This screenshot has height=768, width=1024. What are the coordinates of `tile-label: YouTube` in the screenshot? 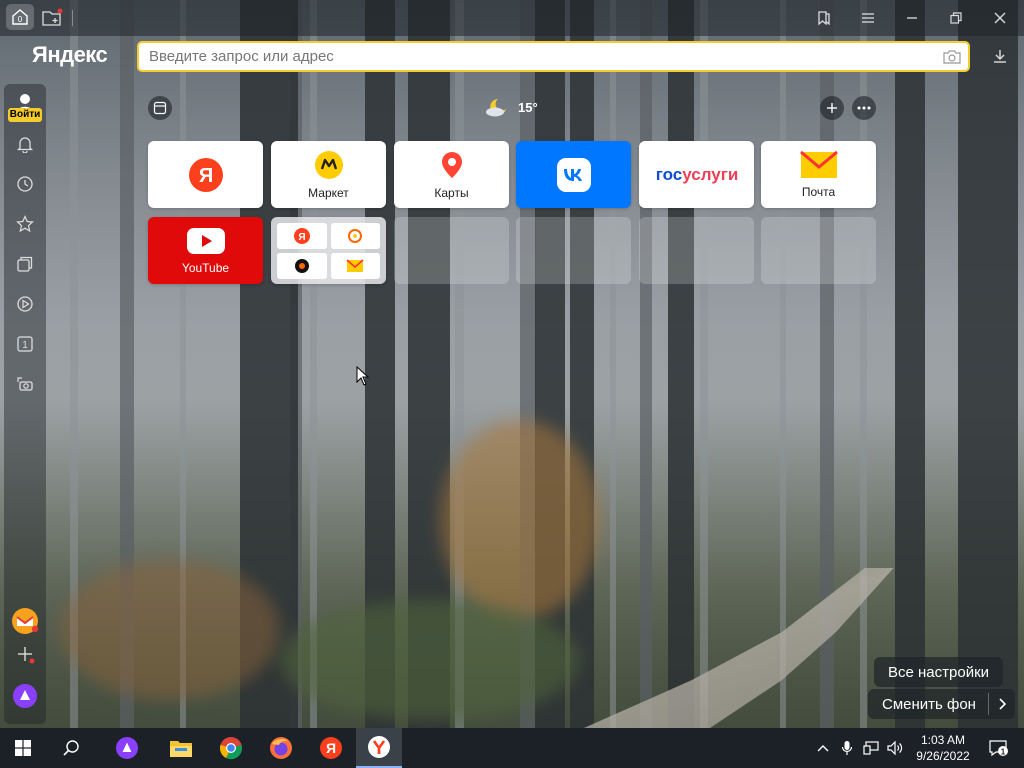 It's located at (205, 267).